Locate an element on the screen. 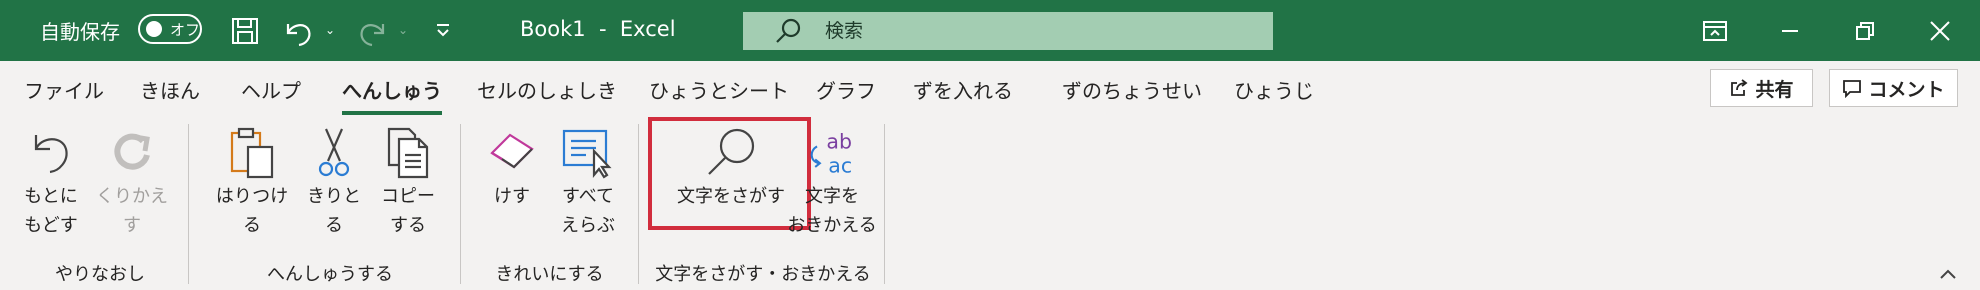 The height and width of the screenshot is (290, 1980). undo-label-2: もどす is located at coordinates (51, 225).